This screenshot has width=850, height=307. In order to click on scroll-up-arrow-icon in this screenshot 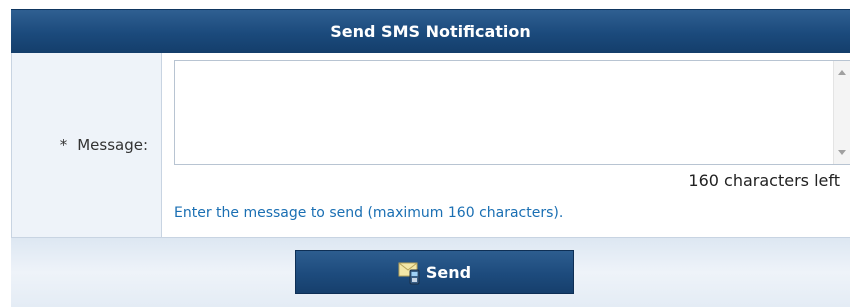, I will do `click(842, 72)`.